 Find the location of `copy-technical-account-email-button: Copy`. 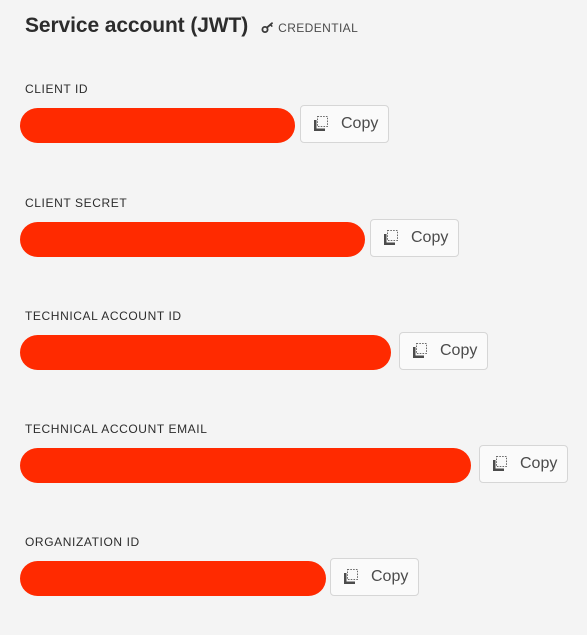

copy-technical-account-email-button: Copy is located at coordinates (523, 464).